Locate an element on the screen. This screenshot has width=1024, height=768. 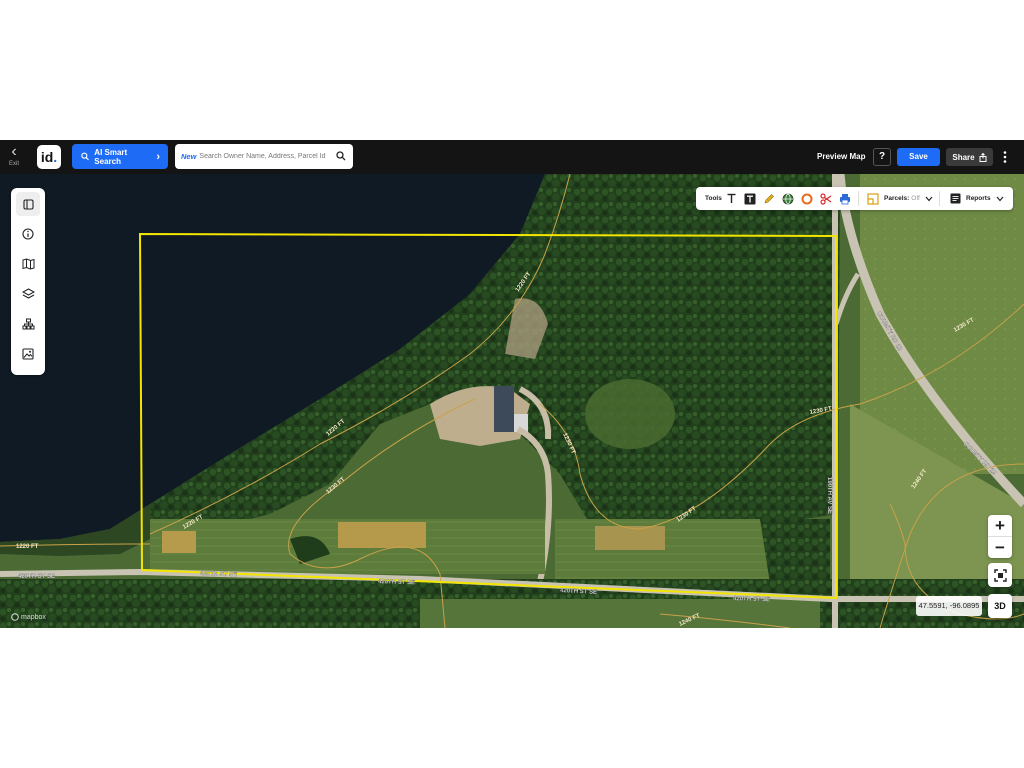
mapbox-attribution: mapbox is located at coordinates (28, 617).